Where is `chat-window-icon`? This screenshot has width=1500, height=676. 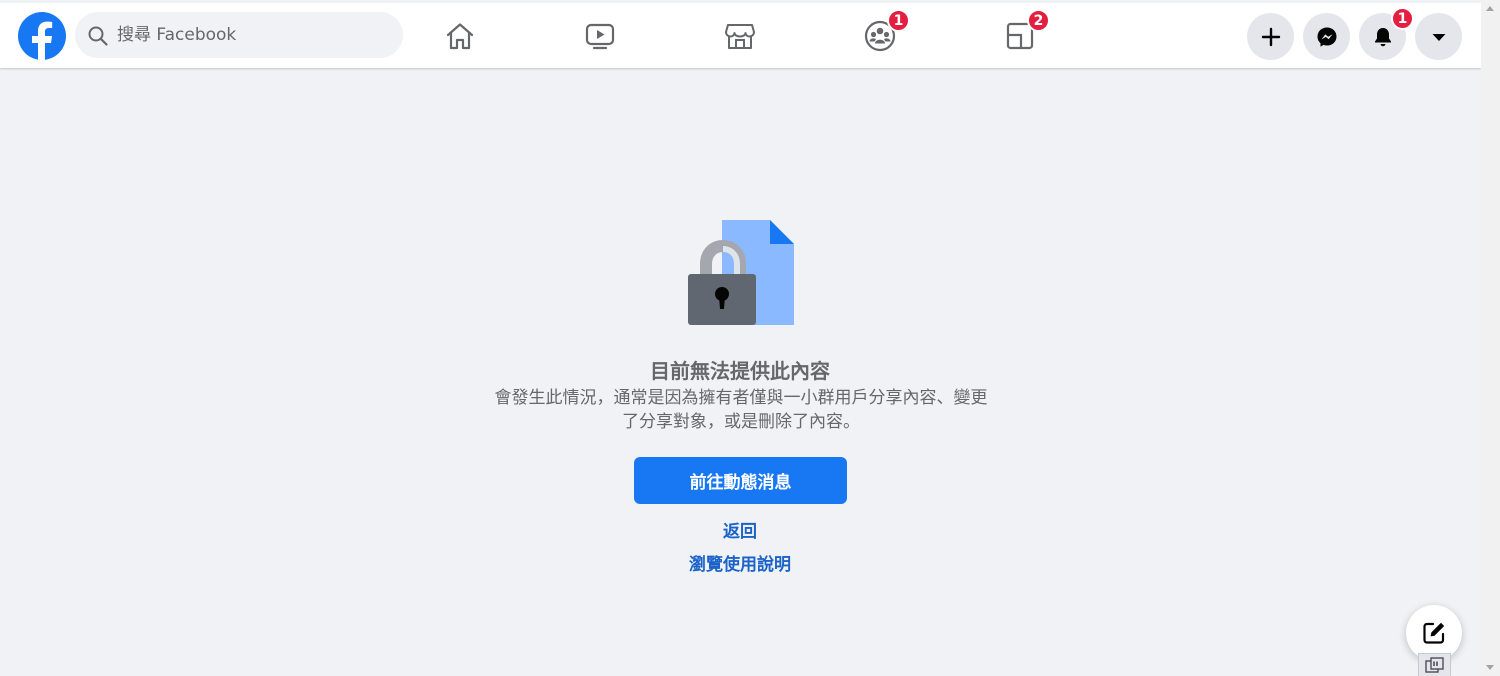
chat-window-icon is located at coordinates (1434, 665).